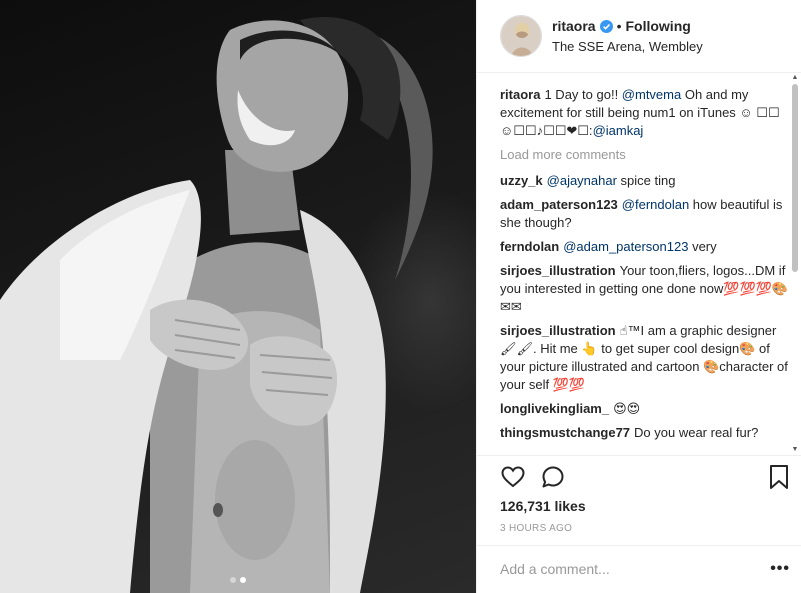 Image resolution: width=801 pixels, height=593 pixels. What do you see at coordinates (779, 477) in the screenshot?
I see `bookmark-icon` at bounding box center [779, 477].